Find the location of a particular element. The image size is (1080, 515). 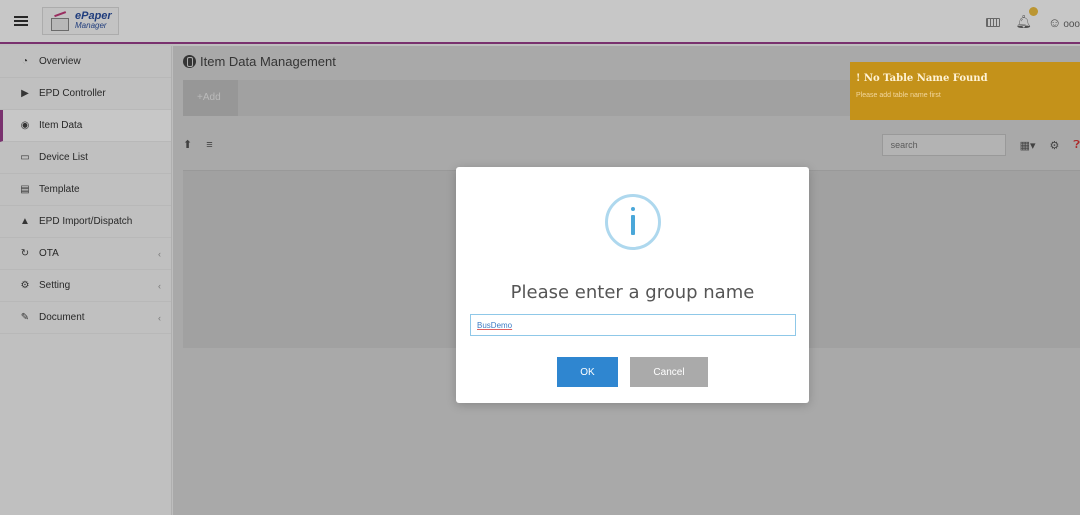

toast-message: Please add table name first is located at coordinates (898, 95).